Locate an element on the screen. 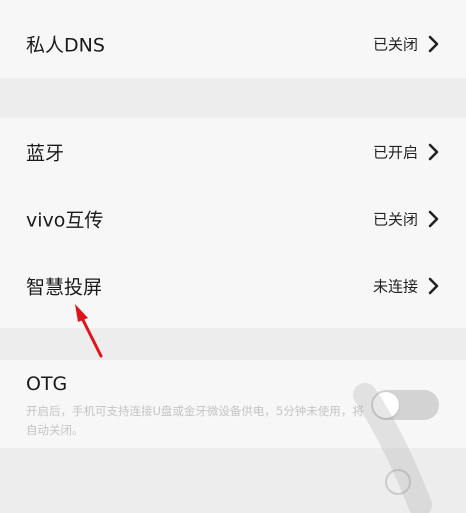 This screenshot has width=466, height=513. settings-row-bluetooth: 蓝牙 已开启 is located at coordinates (233, 152).